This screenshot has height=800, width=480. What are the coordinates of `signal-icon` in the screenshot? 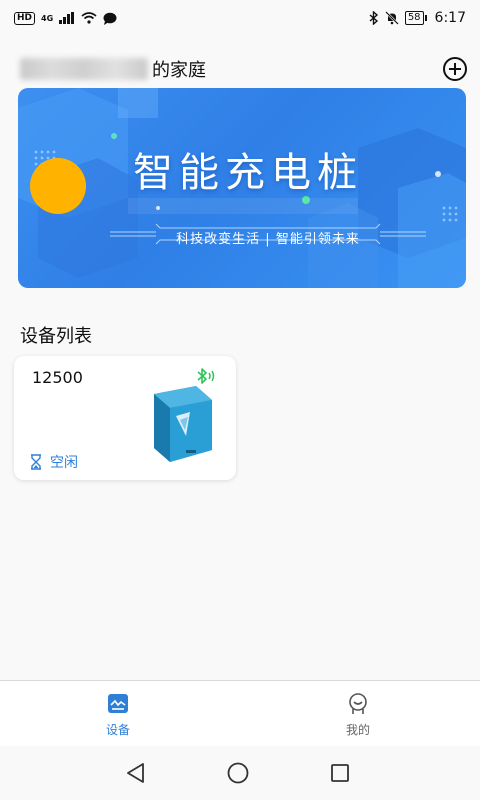 It's located at (67, 18).